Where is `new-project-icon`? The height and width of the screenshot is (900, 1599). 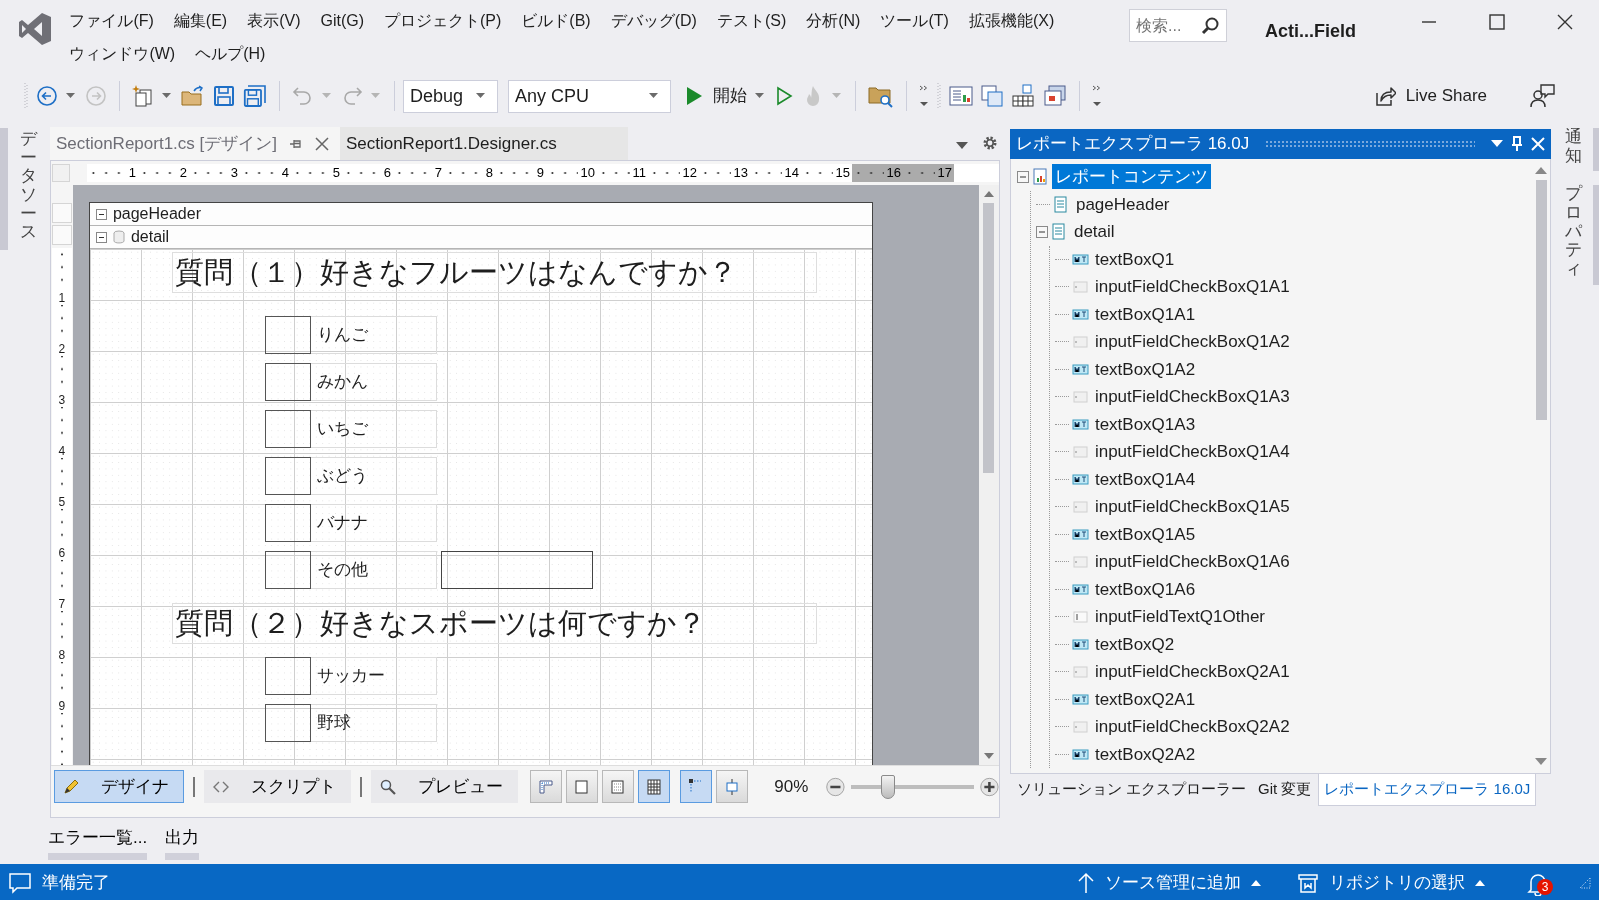
new-project-icon is located at coordinates (143, 96).